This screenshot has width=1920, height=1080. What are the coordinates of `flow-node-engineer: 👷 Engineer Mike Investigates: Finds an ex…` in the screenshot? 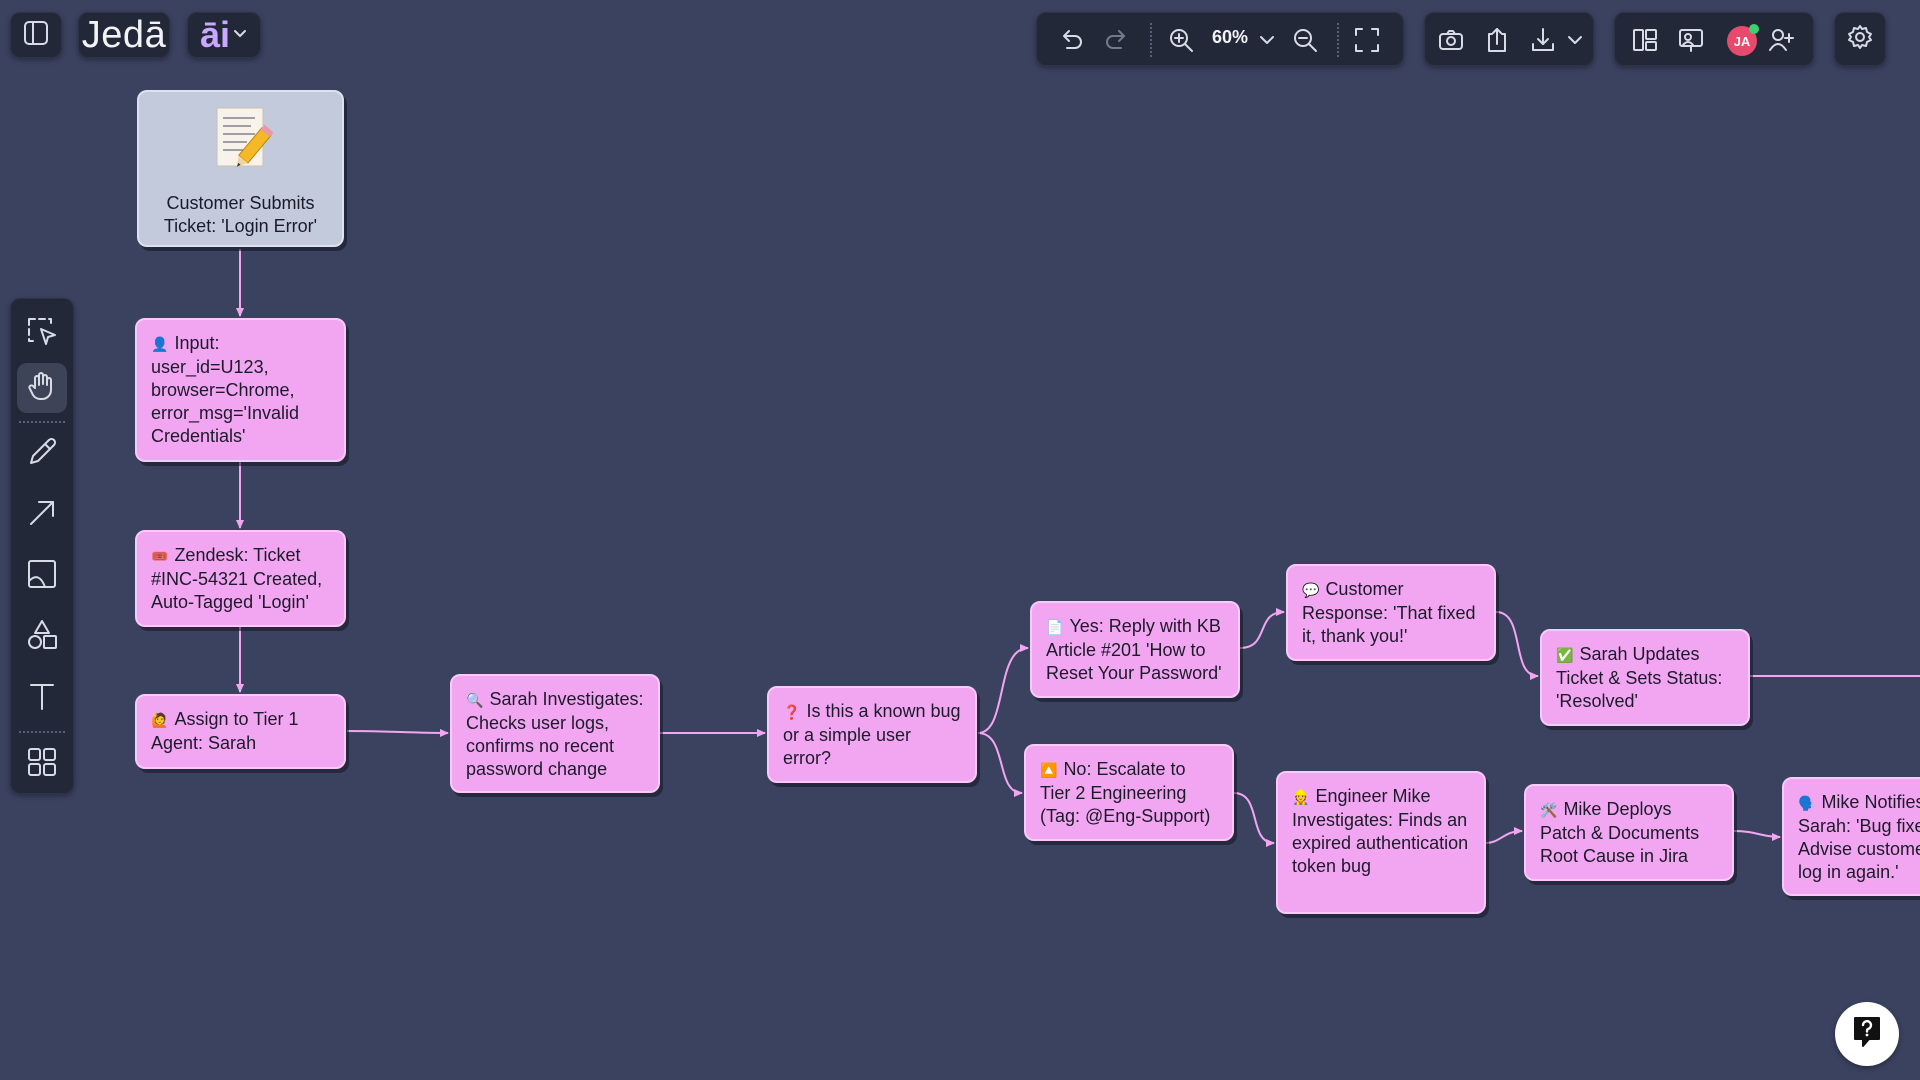 It's located at (1381, 842).